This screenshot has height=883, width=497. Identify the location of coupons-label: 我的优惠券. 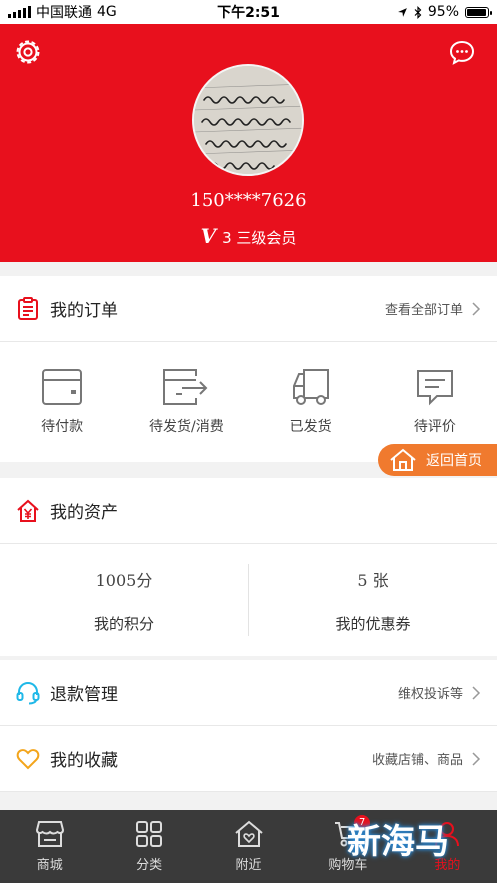
(373, 623).